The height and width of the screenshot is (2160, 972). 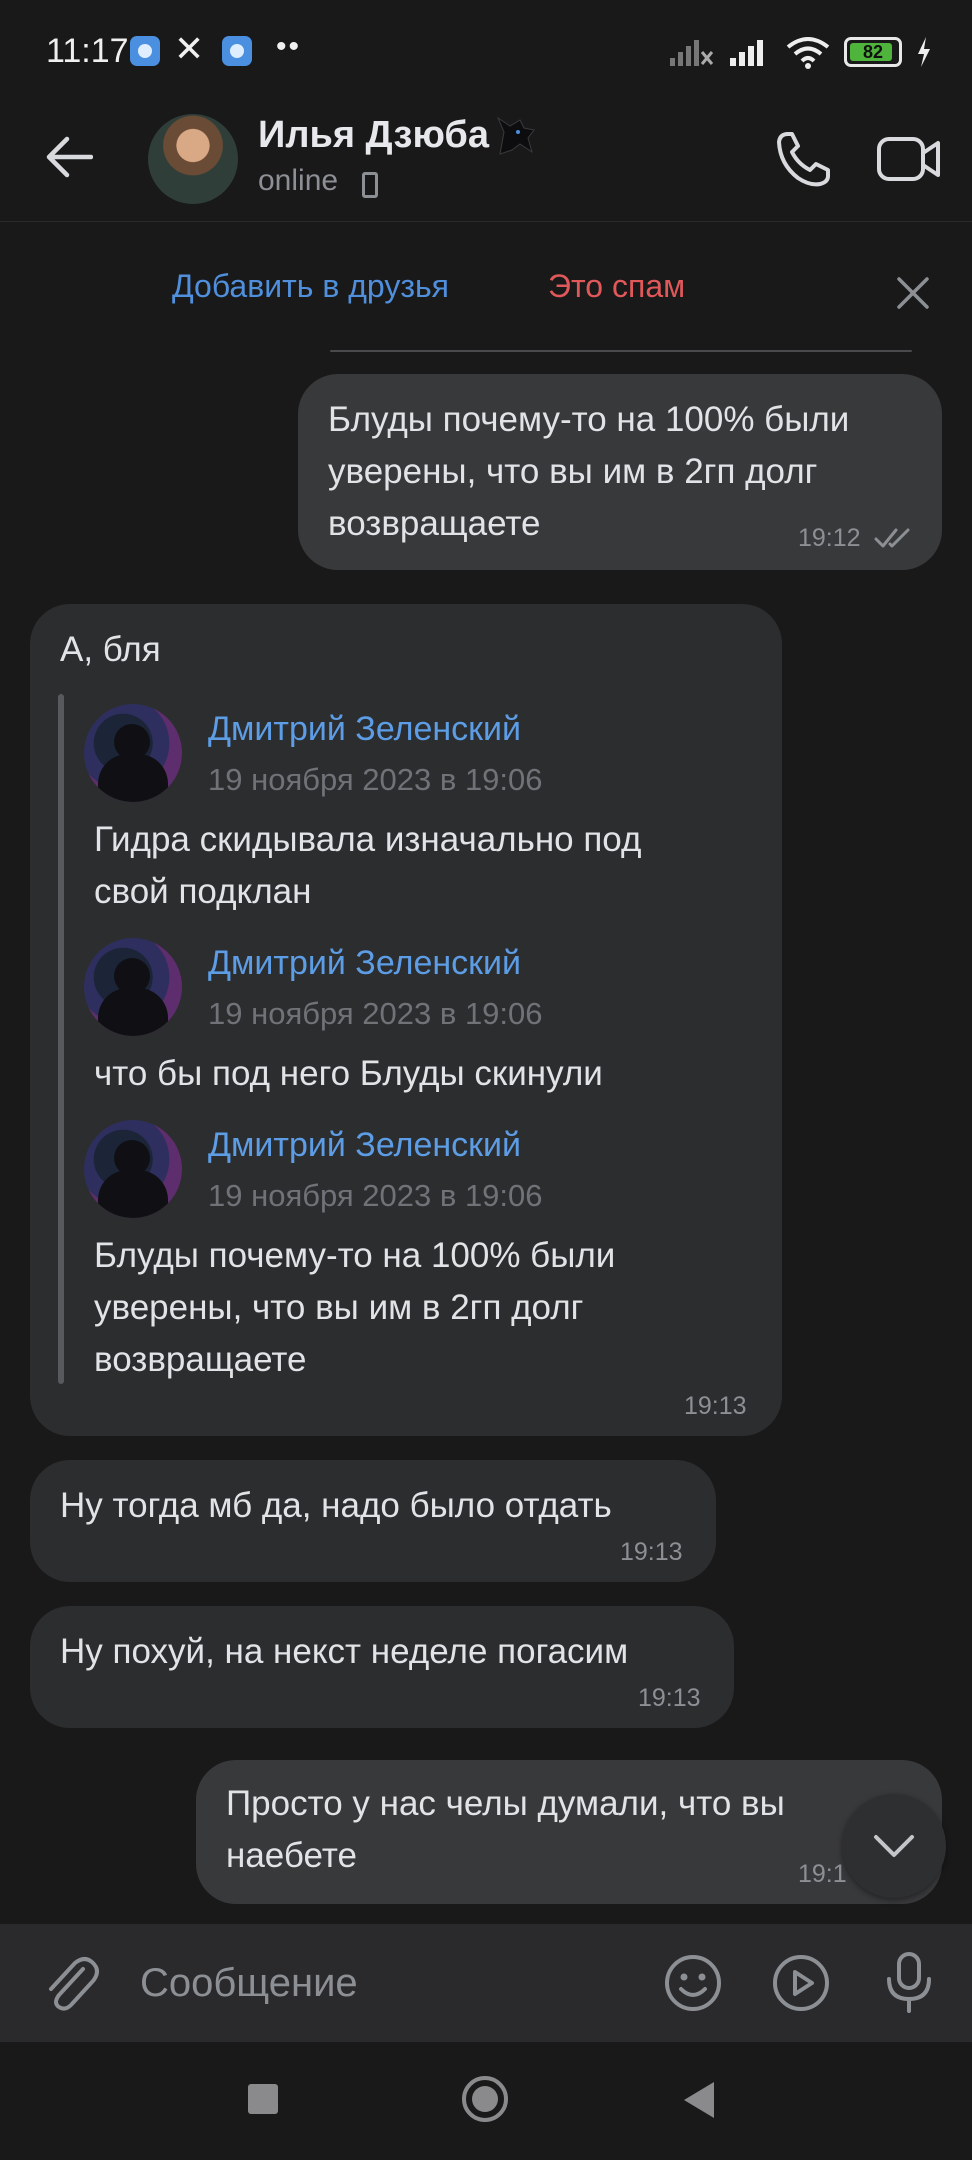 I want to click on phone-icon, so click(x=803, y=159).